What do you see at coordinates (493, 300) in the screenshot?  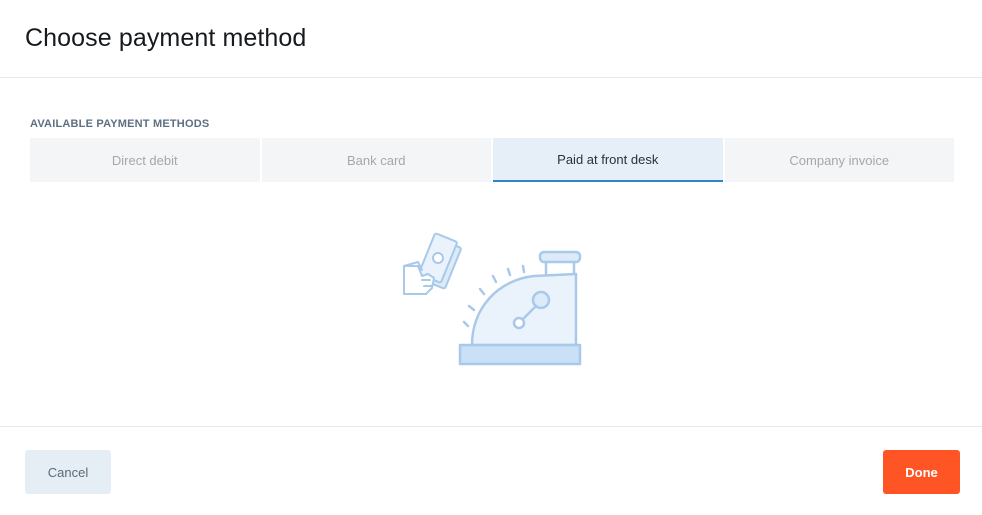 I see `cash-register-icon` at bounding box center [493, 300].